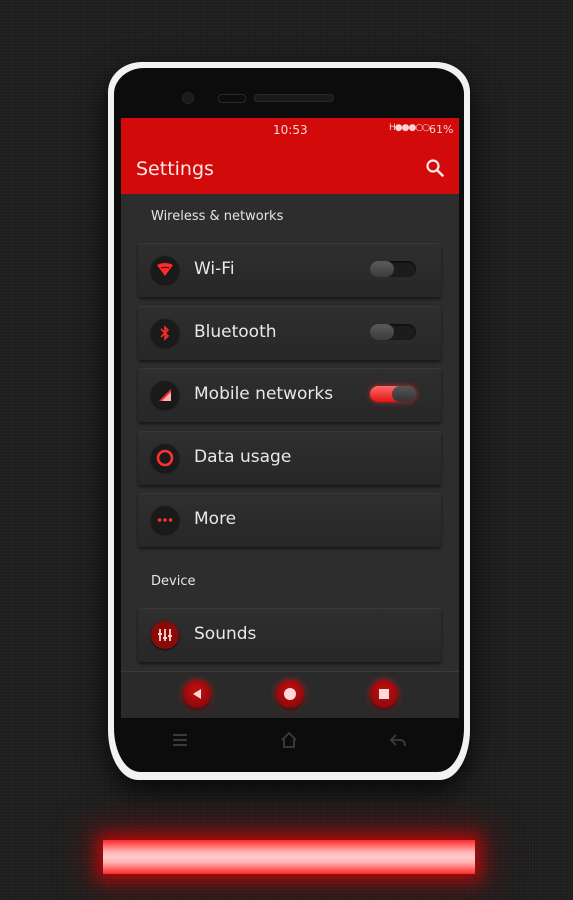 Image resolution: width=573 pixels, height=900 pixels. I want to click on earpiece-speaker, so click(294, 98).